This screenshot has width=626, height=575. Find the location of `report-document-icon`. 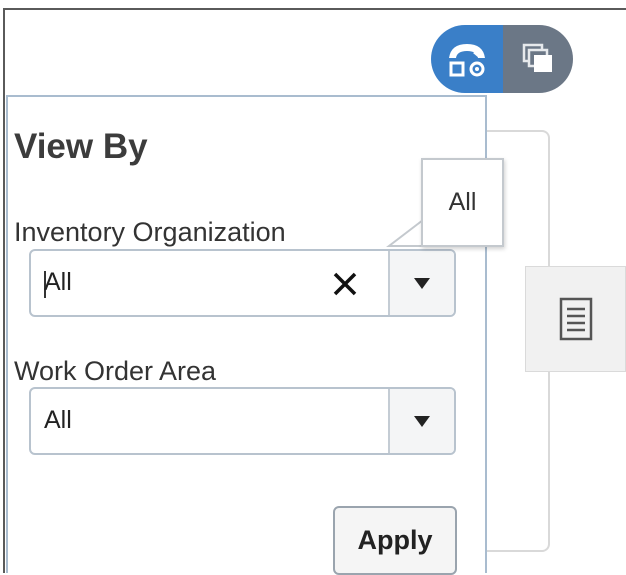

report-document-icon is located at coordinates (575, 319).